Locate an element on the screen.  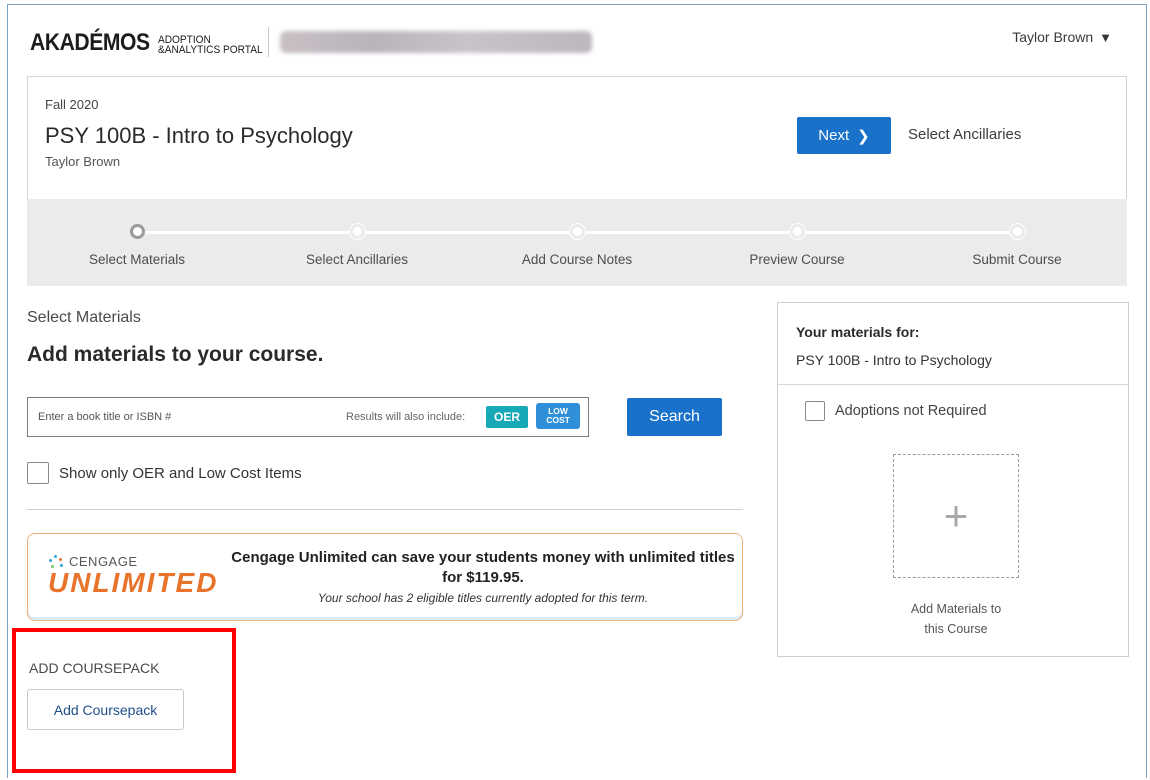
cengage-unlimited-logo: CENGAGE UNLIMITED is located at coordinates (133, 576).